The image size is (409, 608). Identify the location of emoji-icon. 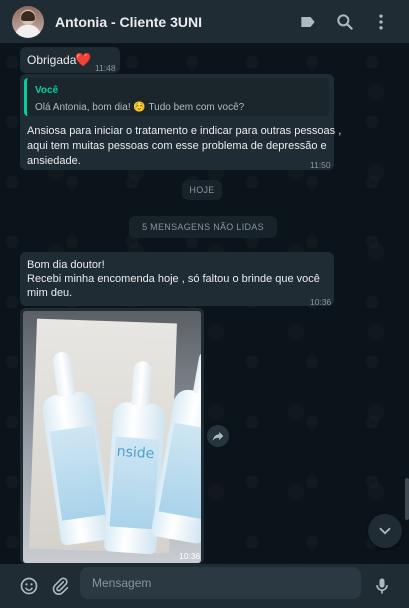
(29, 586).